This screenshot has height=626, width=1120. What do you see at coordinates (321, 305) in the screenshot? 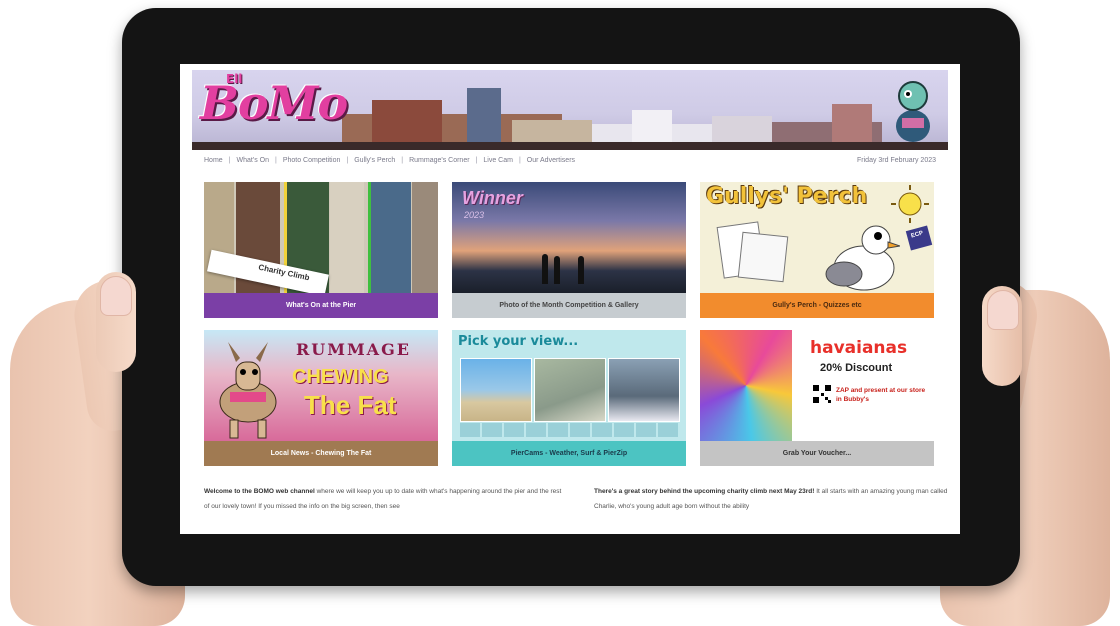
I see `tile-caption: What's On at the Pier` at bounding box center [321, 305].